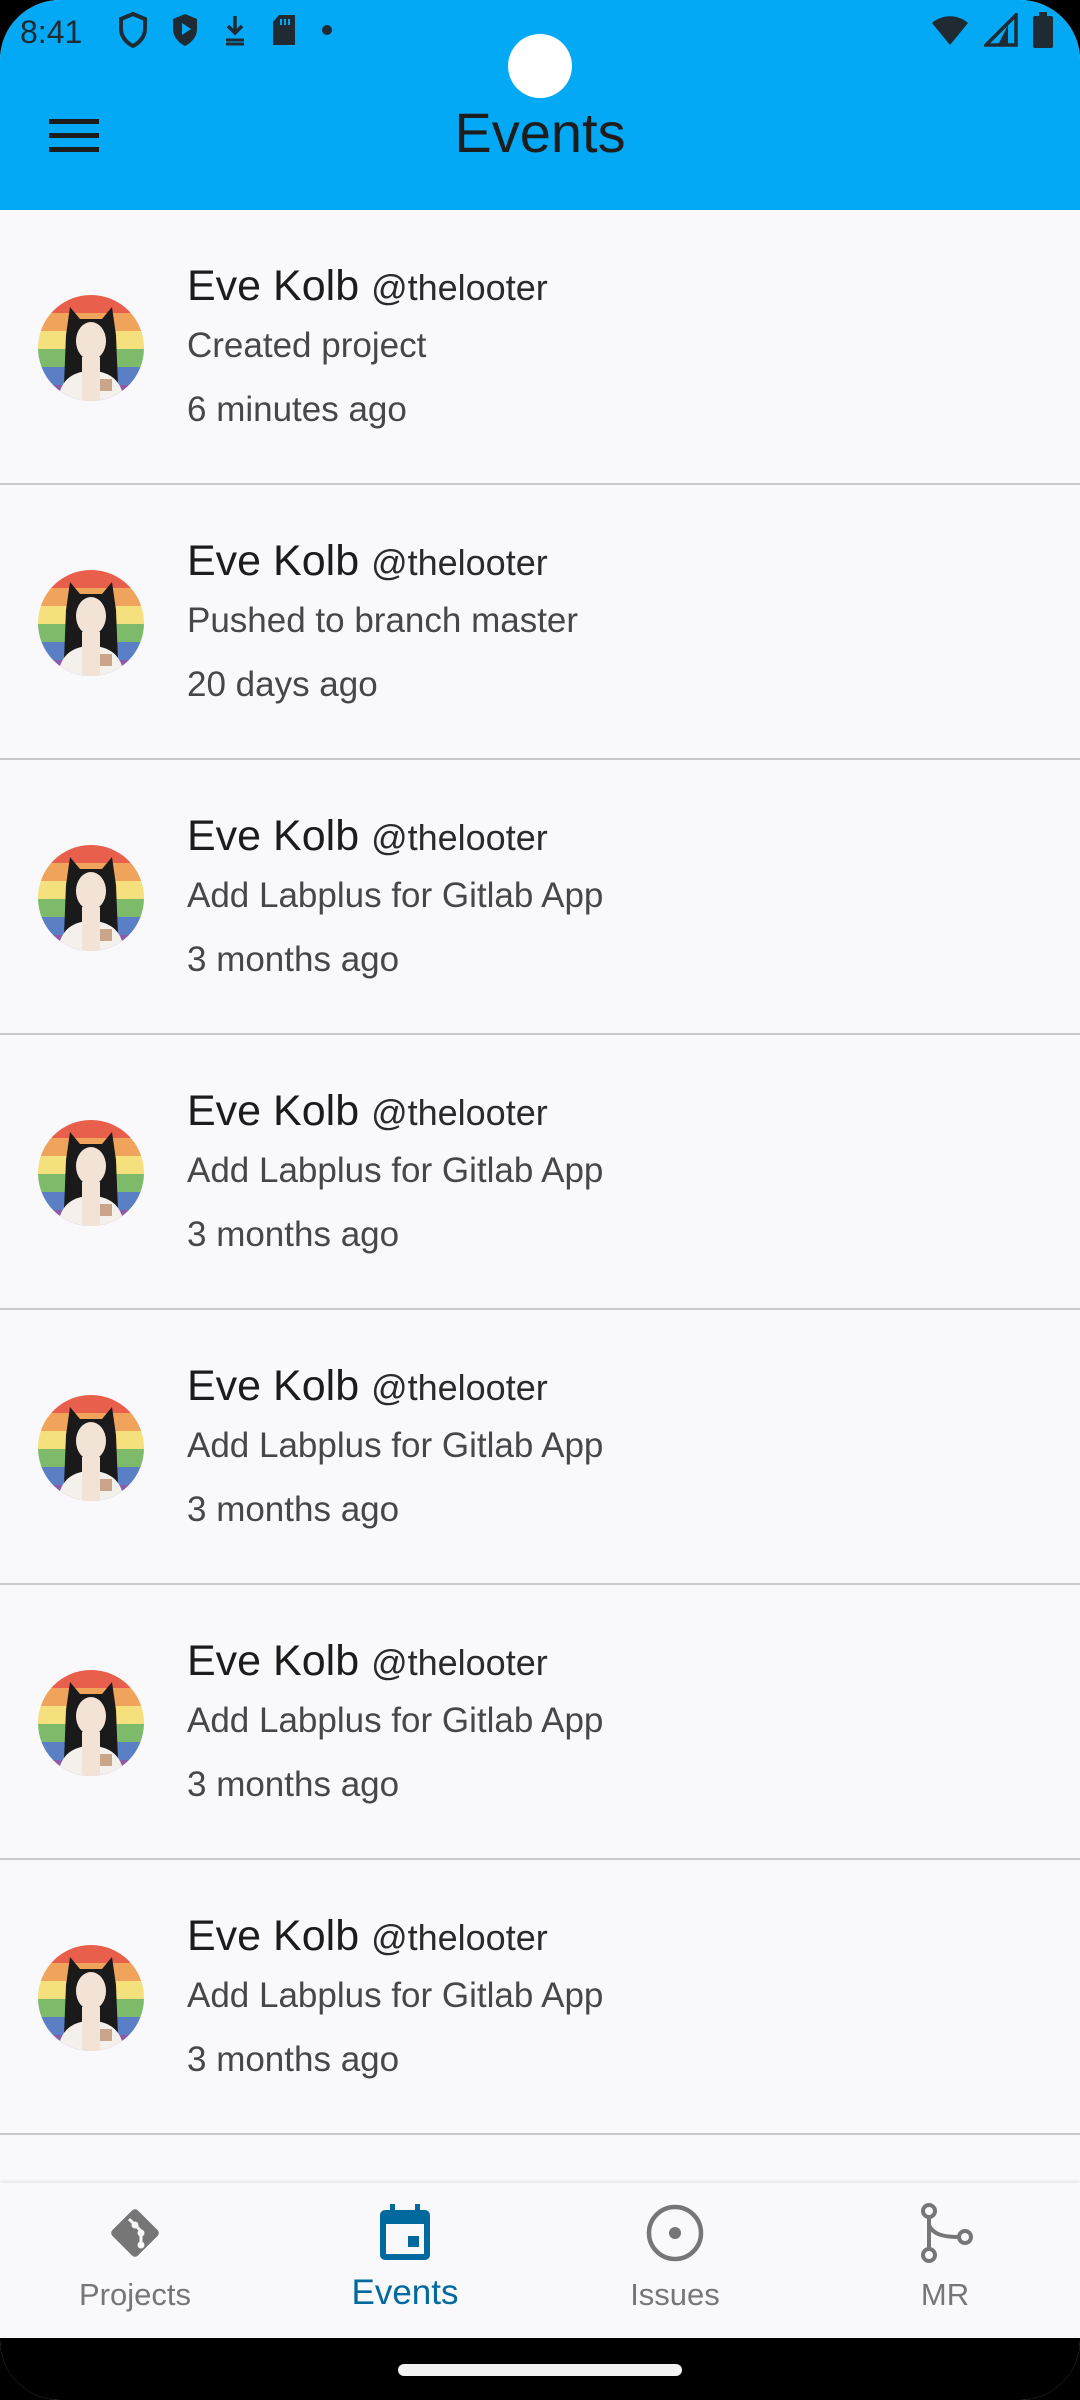 The image size is (1080, 2400). What do you see at coordinates (540, 132) in the screenshot?
I see `page-title: Events` at bounding box center [540, 132].